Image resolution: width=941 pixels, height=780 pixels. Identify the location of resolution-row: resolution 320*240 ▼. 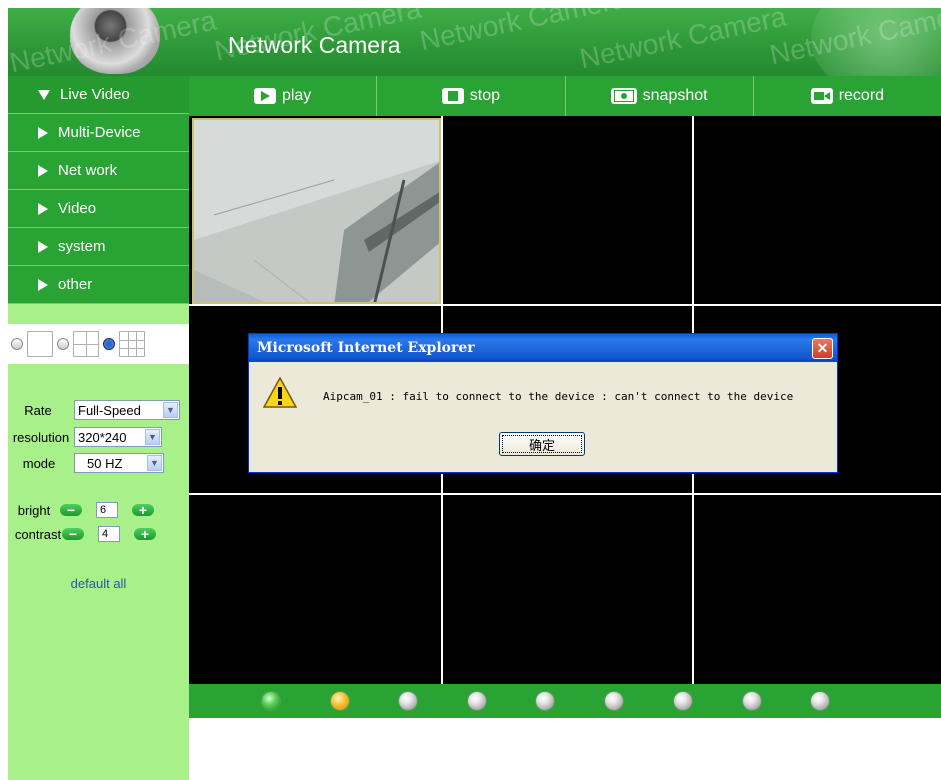
(98, 437).